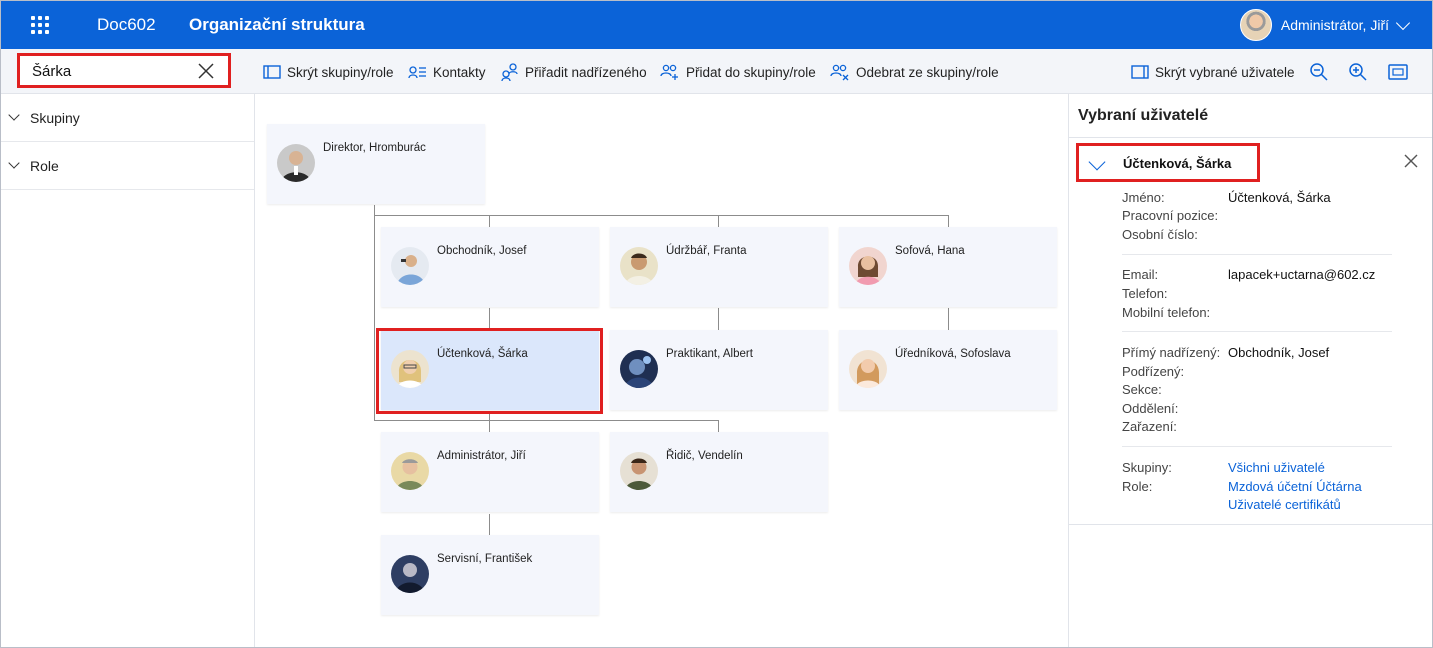  Describe the element at coordinates (1284, 504) in the screenshot. I see `role-link: Uživatelé certifikátů` at that location.